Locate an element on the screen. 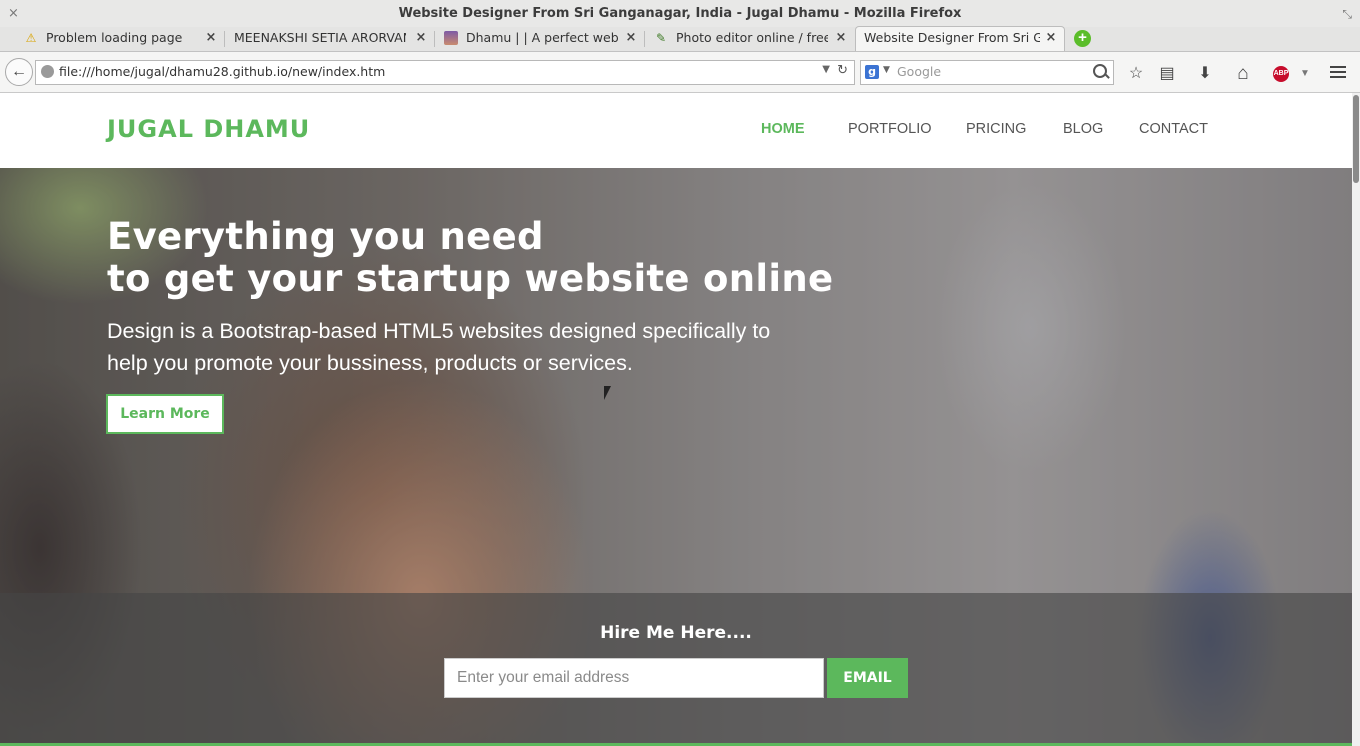  nav-pricing: PRICING is located at coordinates (996, 129).